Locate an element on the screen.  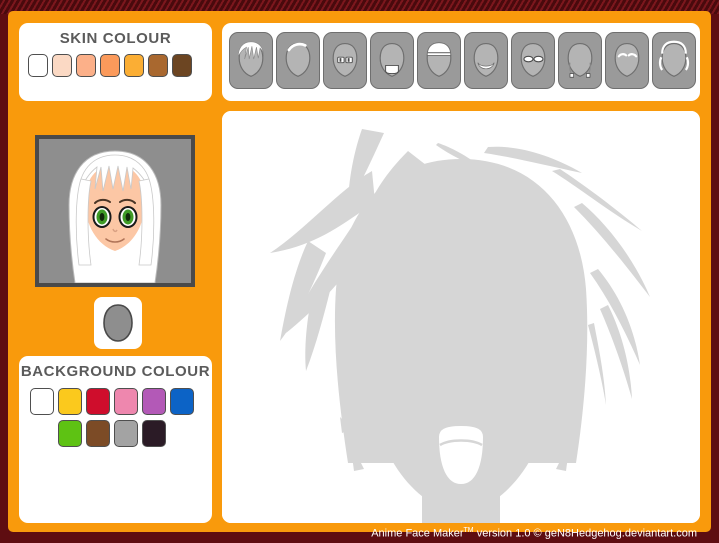
part-button-mouth is located at coordinates (392, 60).